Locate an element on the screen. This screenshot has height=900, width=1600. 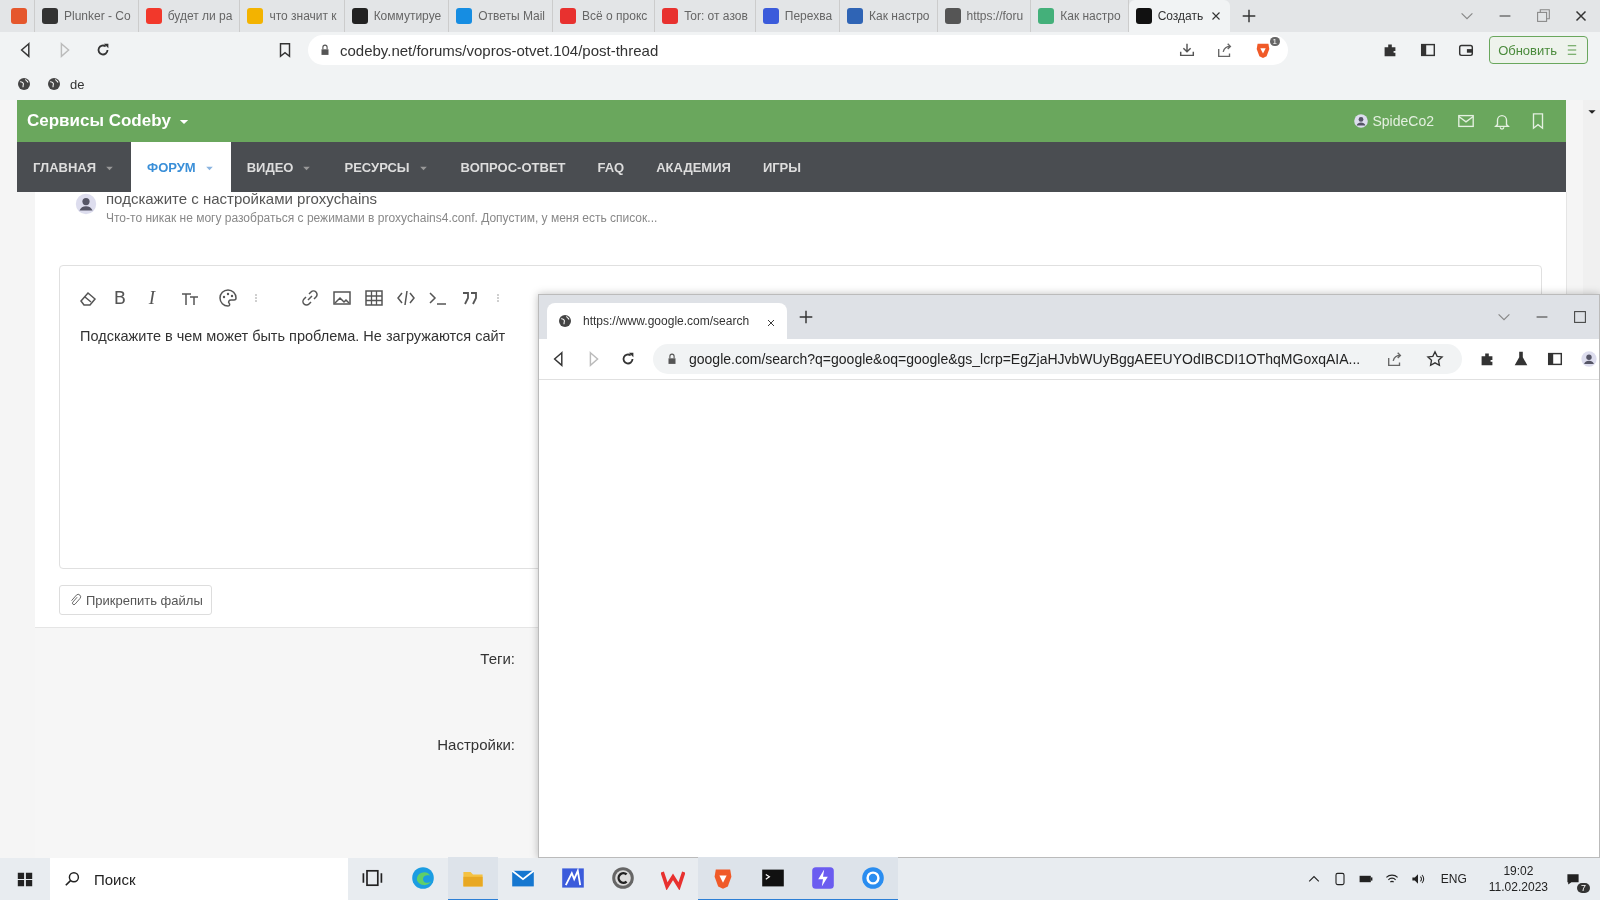
share-icon is located at coordinates (1225, 50).